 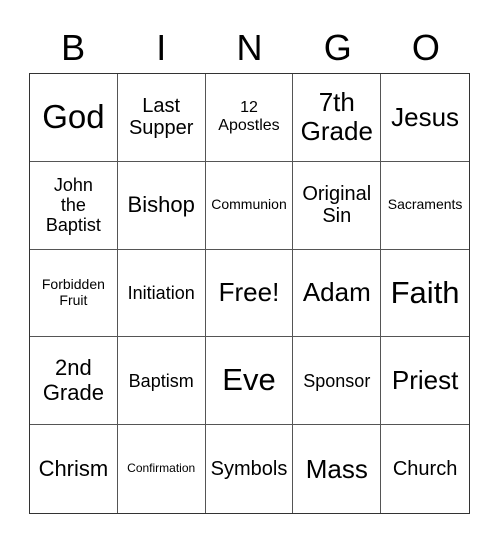 I want to click on bingo-cell: Church, so click(x=425, y=469).